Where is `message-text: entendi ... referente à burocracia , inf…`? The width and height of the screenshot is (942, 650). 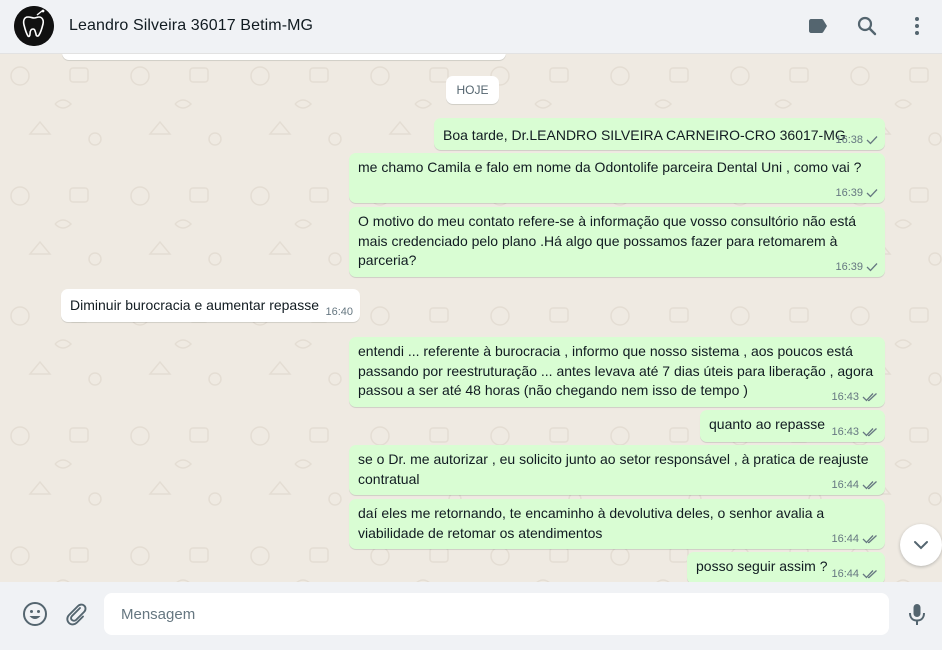 message-text: entendi ... referente à burocracia , inf… is located at coordinates (616, 370).